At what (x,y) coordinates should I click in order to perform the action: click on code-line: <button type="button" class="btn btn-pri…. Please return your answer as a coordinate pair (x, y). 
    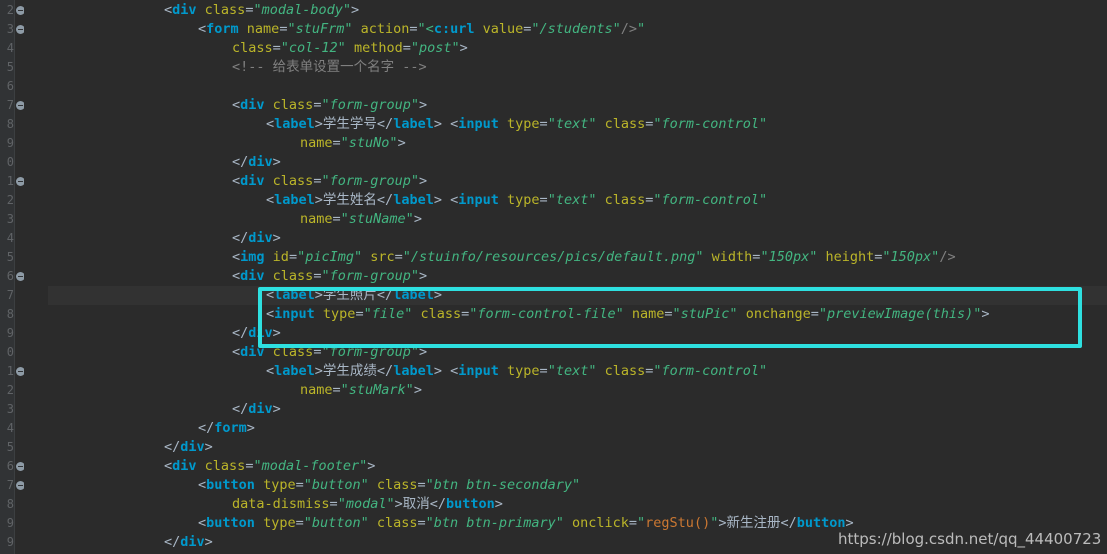
    Looking at the image, I should click on (526, 523).